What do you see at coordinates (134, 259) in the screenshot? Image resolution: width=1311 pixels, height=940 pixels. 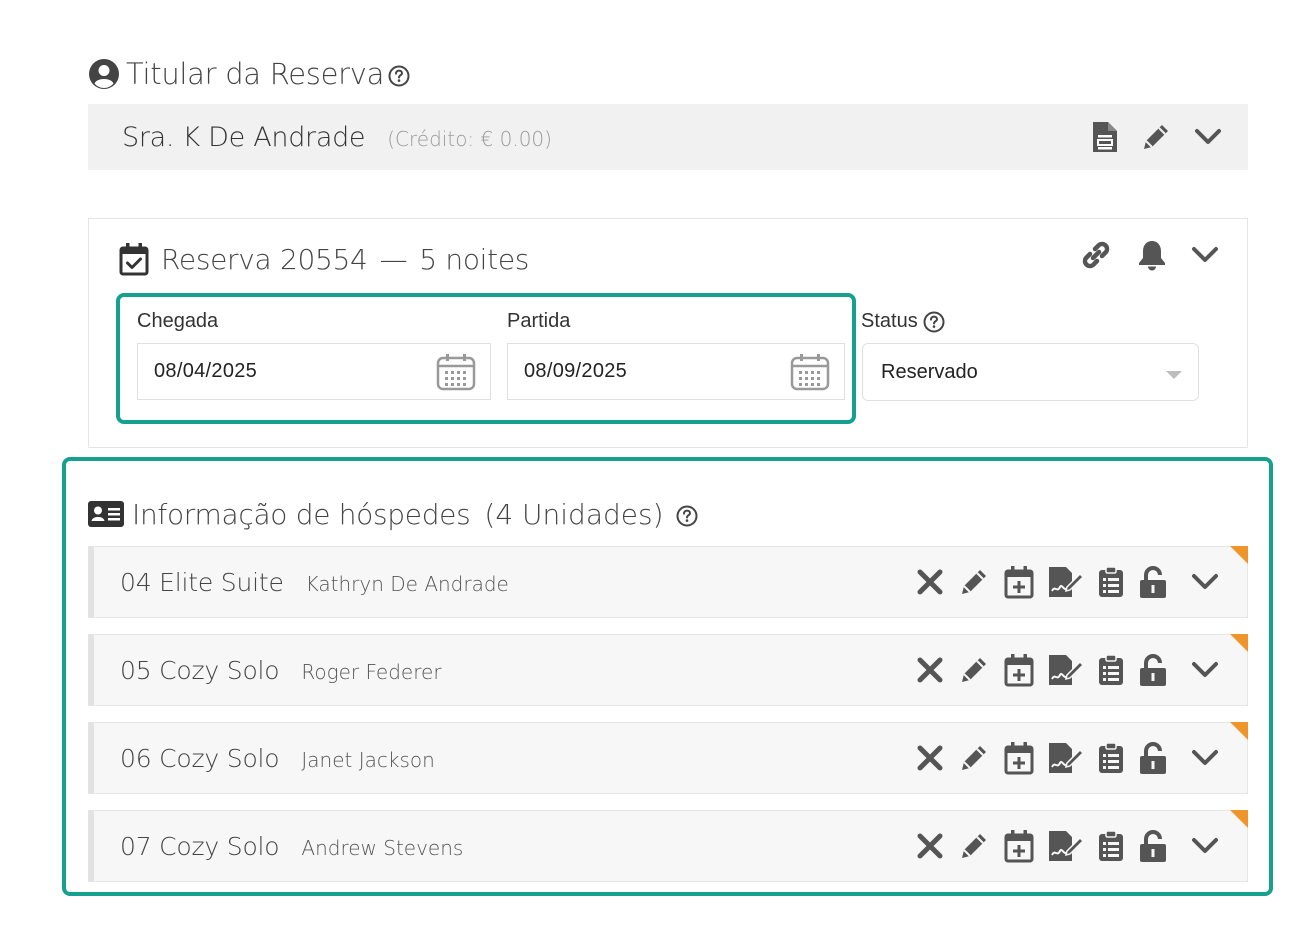 I see `calendar-check-icon` at bounding box center [134, 259].